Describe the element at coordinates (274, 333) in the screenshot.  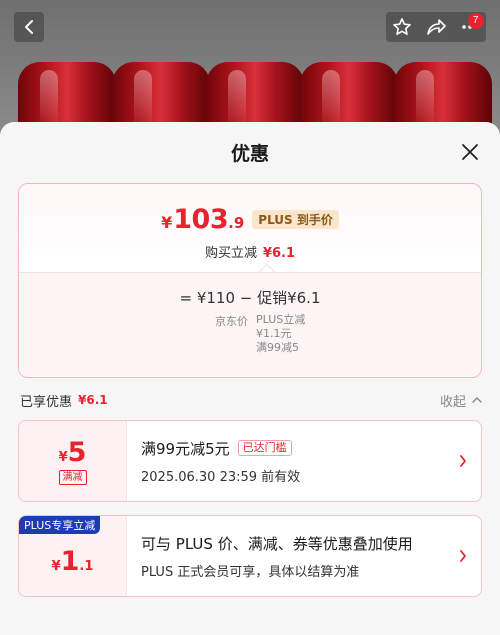
I see `promo-plus-value: ¥1.1元` at that location.